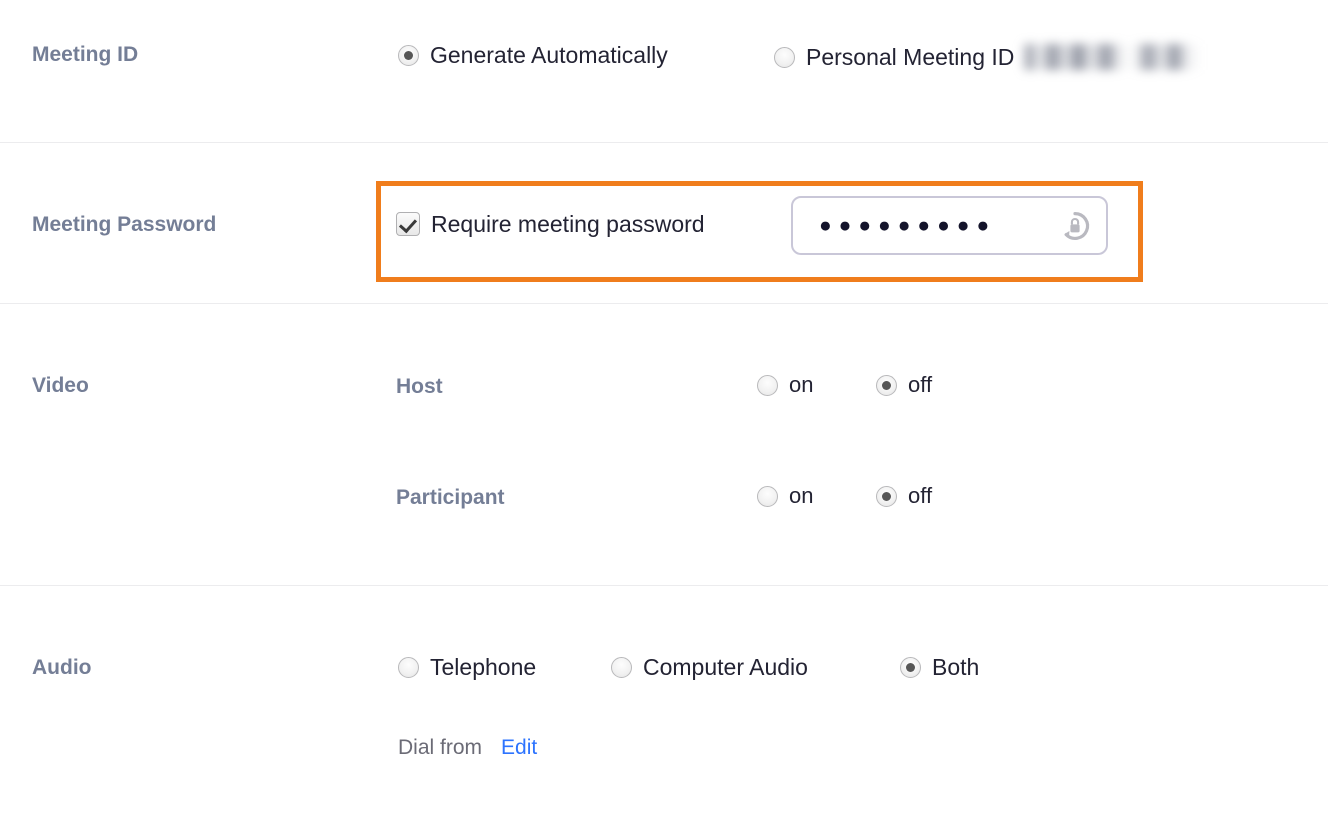  I want to click on radio-video-participant-on-control, so click(767, 496).